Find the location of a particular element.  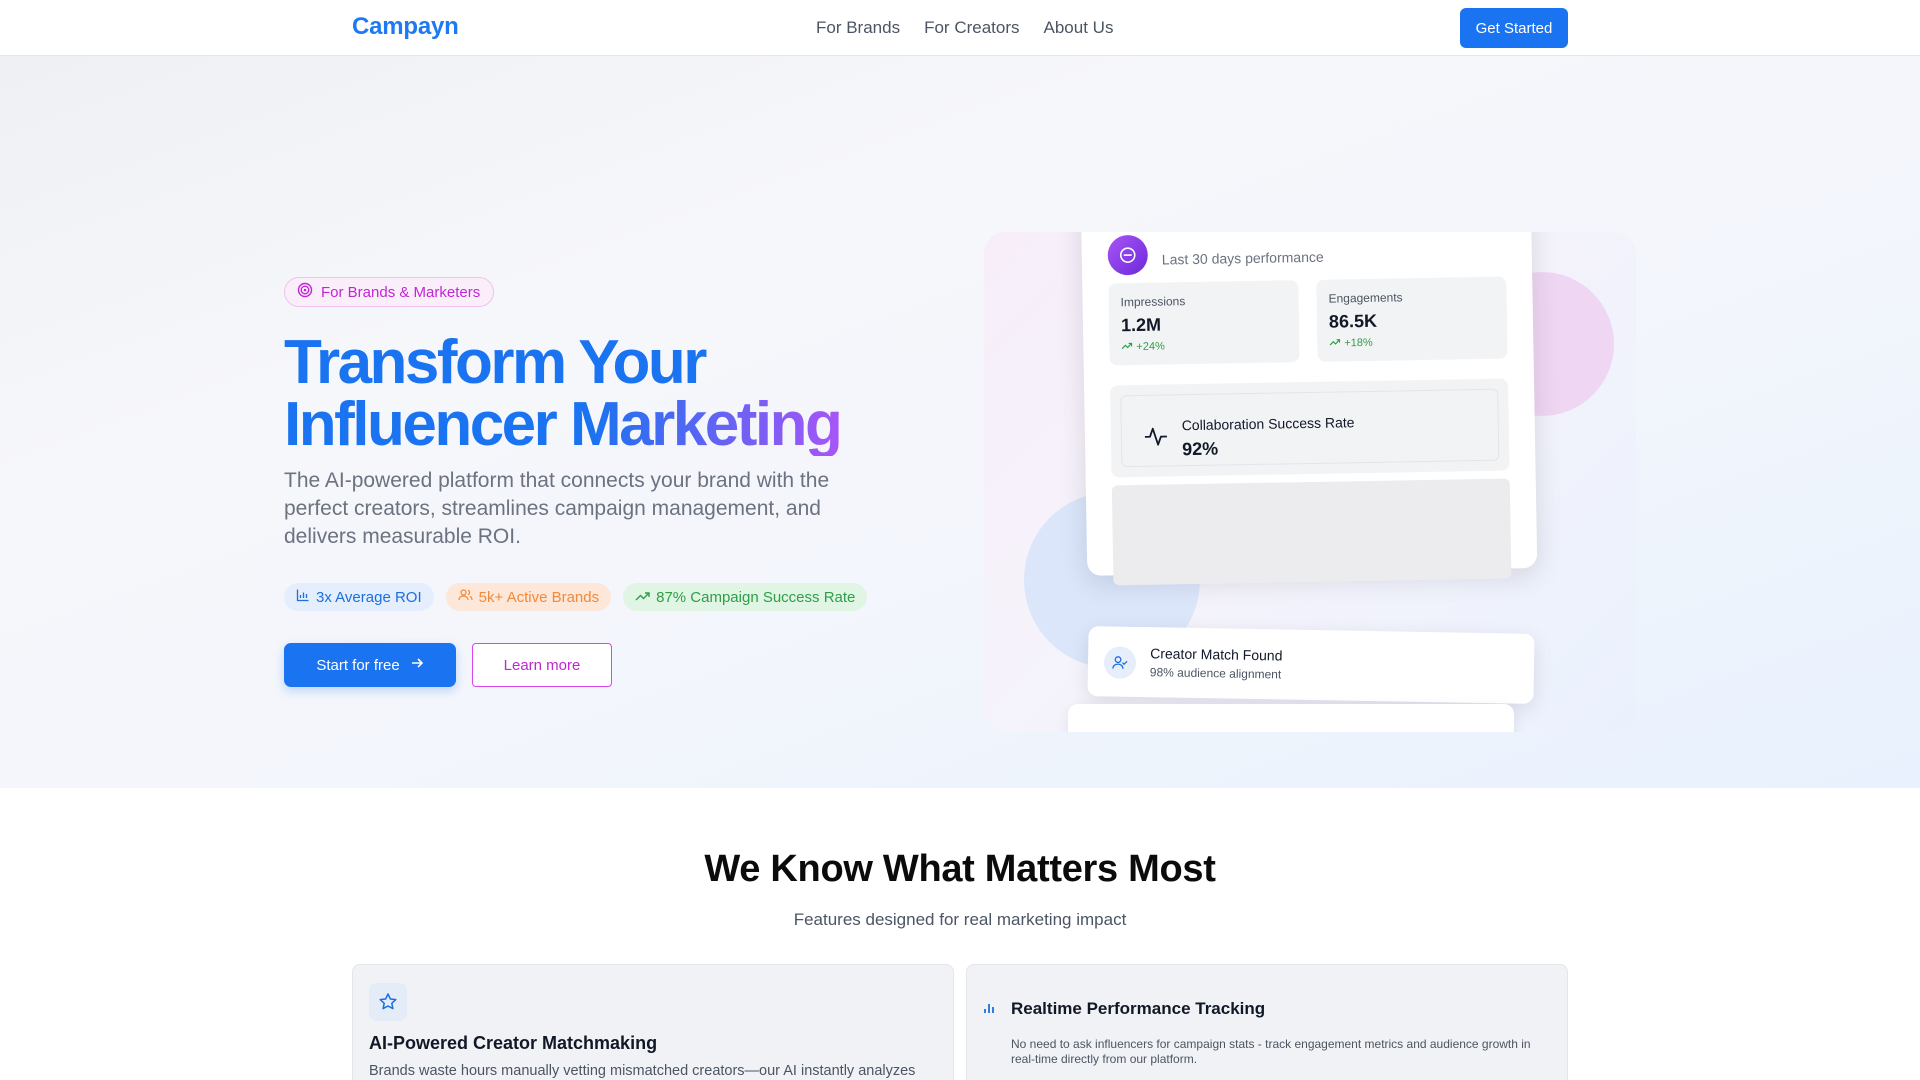

stat-campaign-success: 87% Campaign Success Rate is located at coordinates (745, 597).